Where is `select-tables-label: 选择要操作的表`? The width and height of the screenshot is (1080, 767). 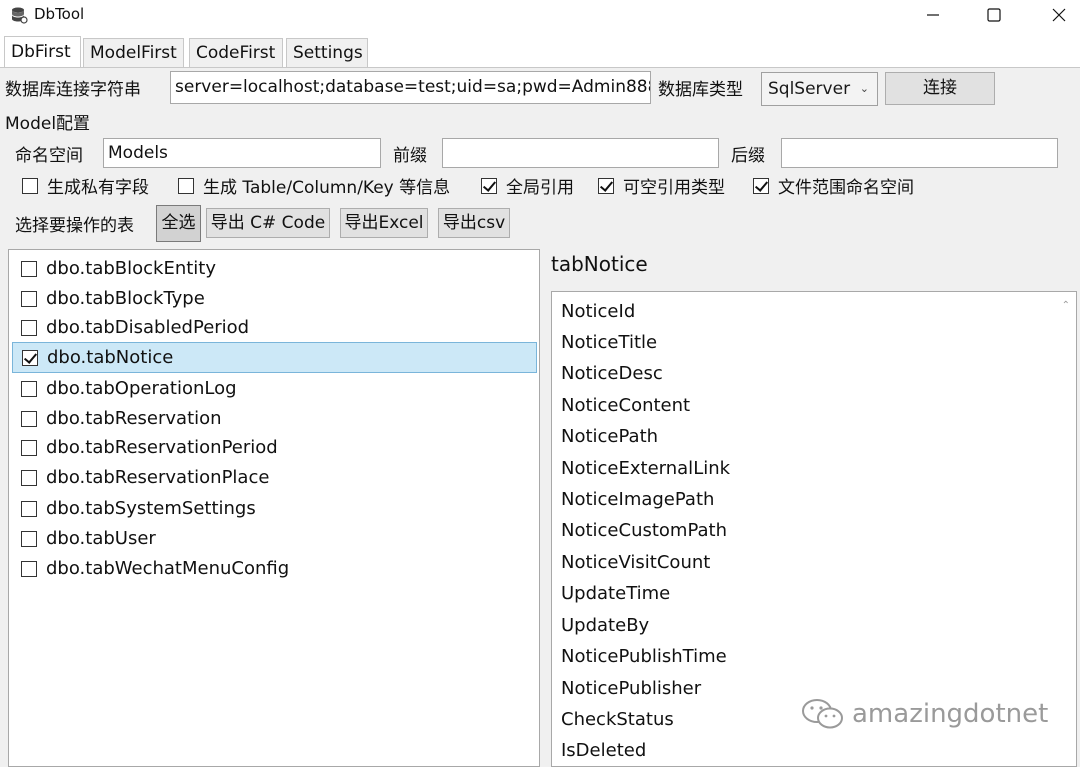 select-tables-label: 选择要操作的表 is located at coordinates (74, 226).